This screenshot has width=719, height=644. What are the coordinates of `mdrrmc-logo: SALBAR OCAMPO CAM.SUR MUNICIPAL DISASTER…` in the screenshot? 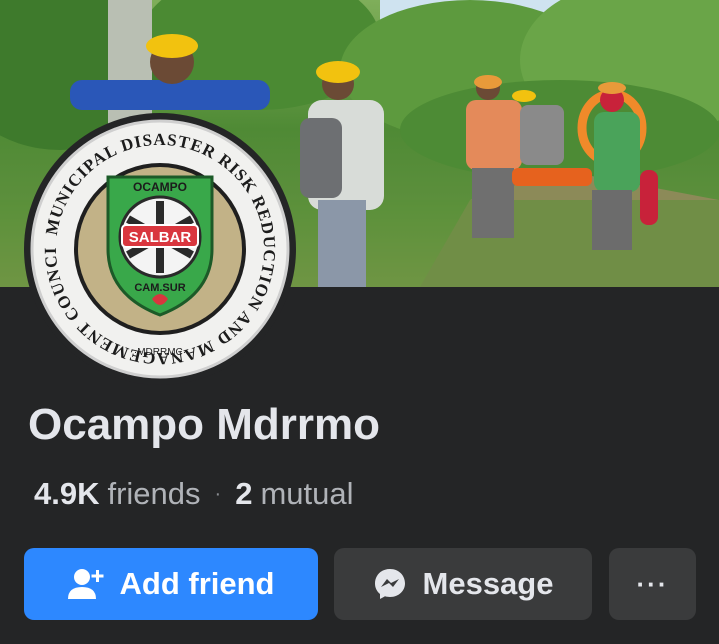 It's located at (160, 249).